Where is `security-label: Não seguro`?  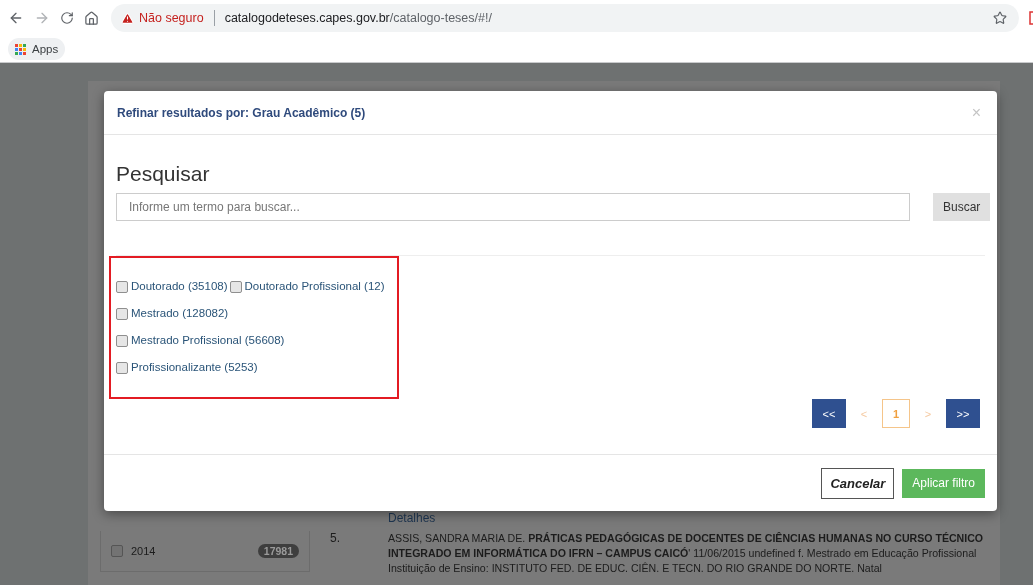
security-label: Não seguro is located at coordinates (171, 18).